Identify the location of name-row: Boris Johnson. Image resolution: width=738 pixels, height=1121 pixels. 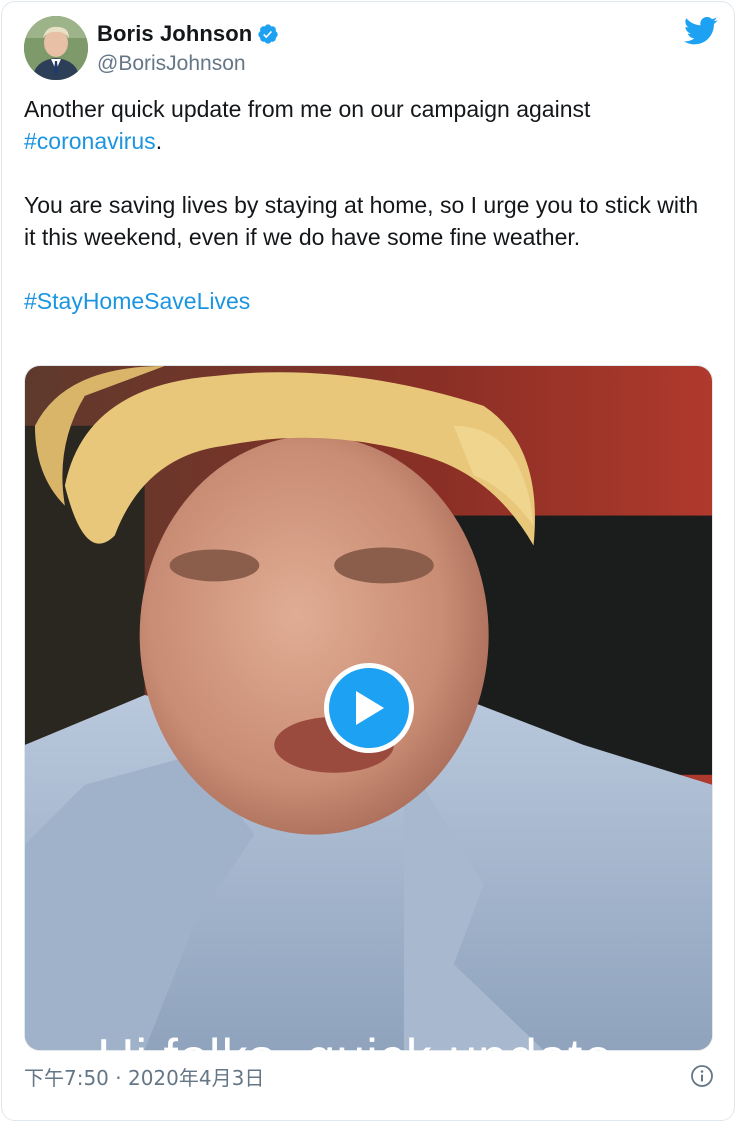
(188, 34).